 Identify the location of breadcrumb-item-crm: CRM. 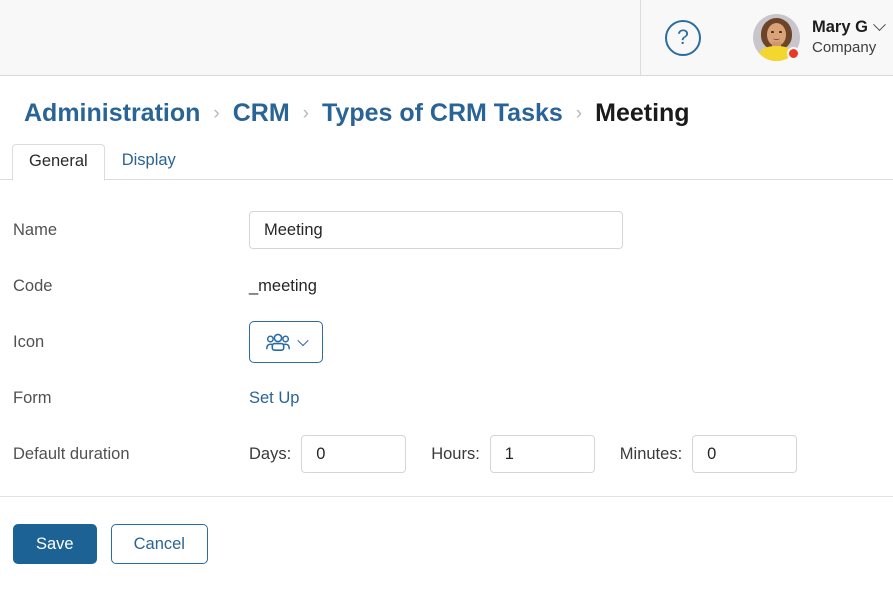
(261, 113).